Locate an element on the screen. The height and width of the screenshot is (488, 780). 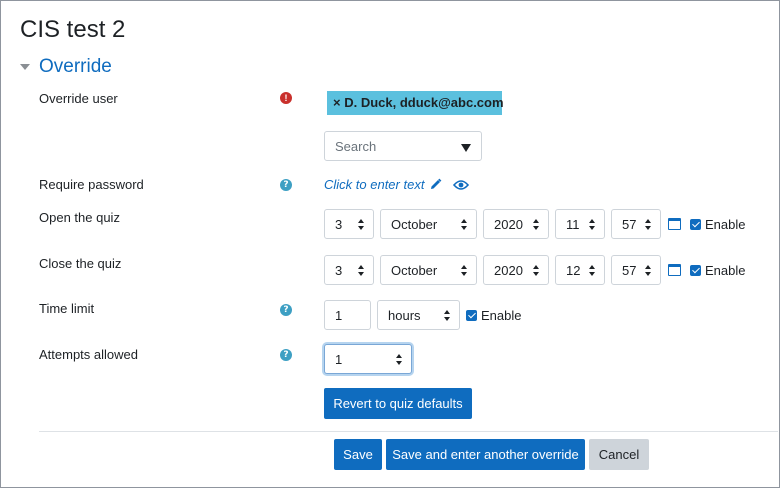
override-user-label: Override user is located at coordinates (78, 98).